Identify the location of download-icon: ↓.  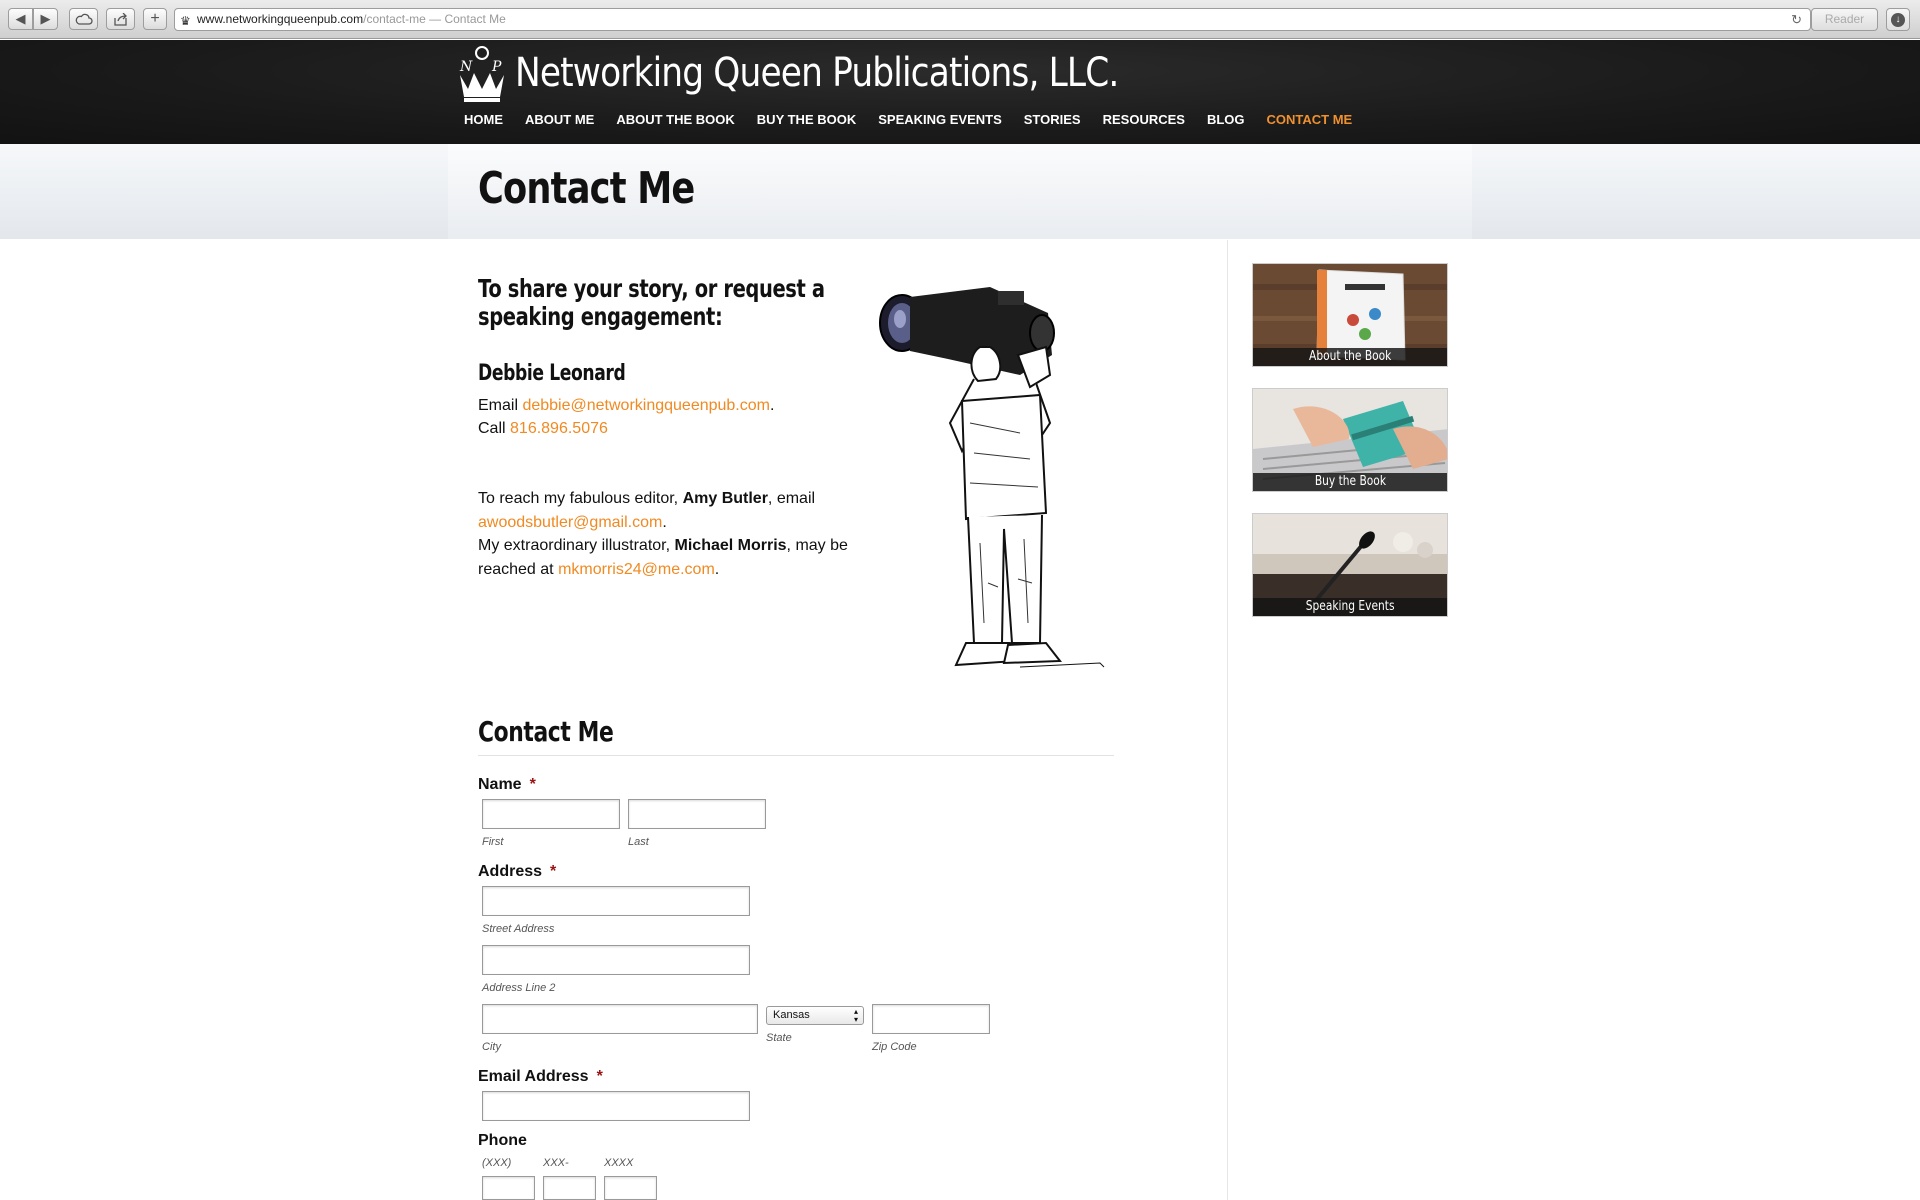
(1898, 19).